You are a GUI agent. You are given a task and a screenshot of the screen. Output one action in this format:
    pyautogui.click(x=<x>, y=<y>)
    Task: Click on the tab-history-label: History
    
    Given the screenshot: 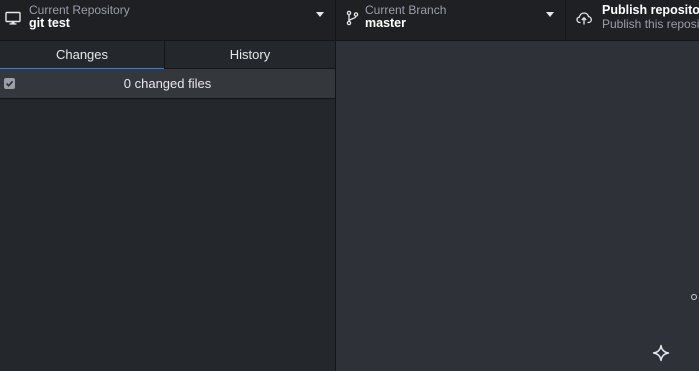 What is the action you would take?
    pyautogui.click(x=250, y=54)
    